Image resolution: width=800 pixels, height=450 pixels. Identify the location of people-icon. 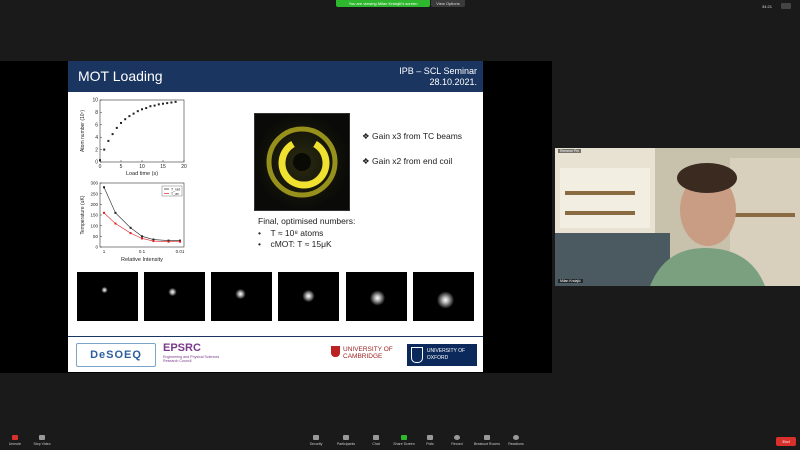
(346, 437).